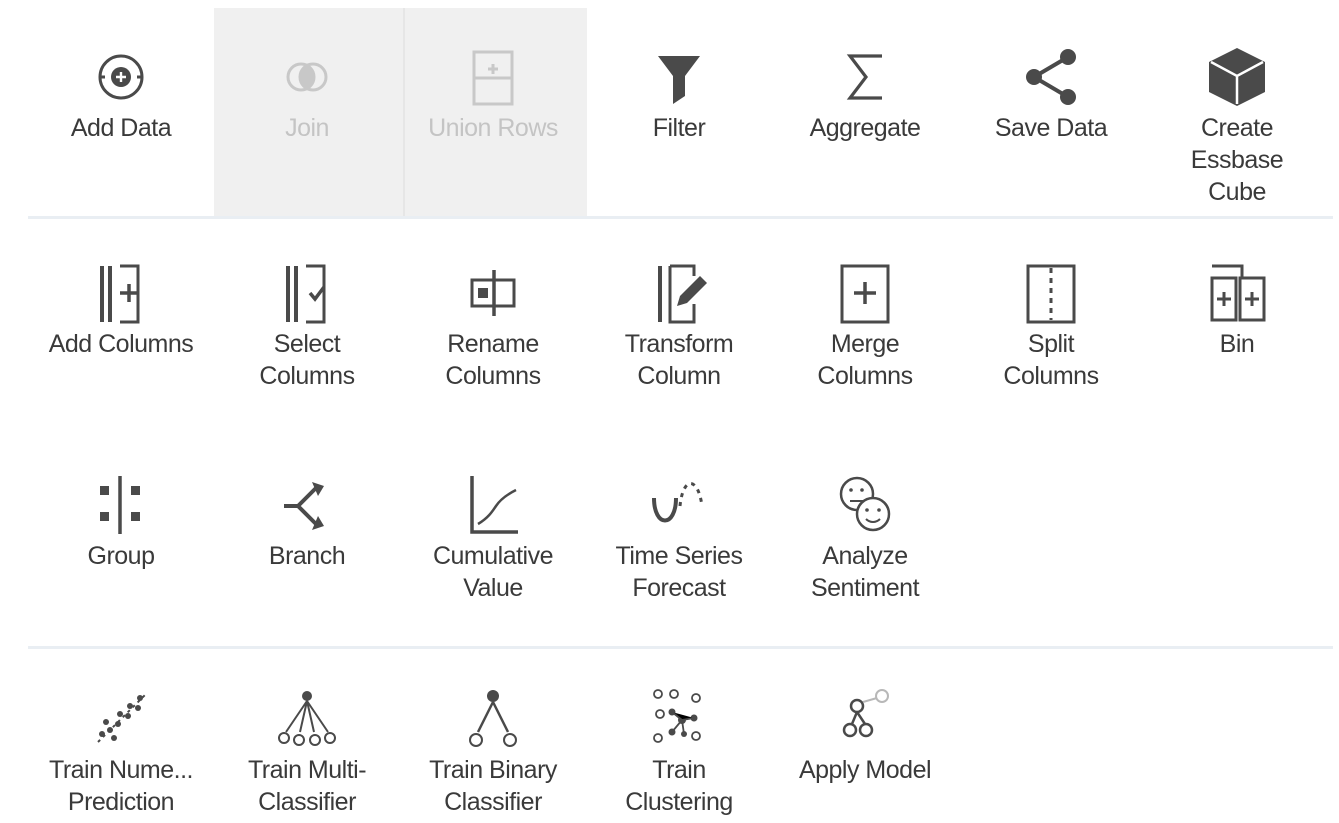 This screenshot has width=1339, height=823. What do you see at coordinates (493, 786) in the screenshot?
I see `train-binary-classifier-label: Train Binary Classifier` at bounding box center [493, 786].